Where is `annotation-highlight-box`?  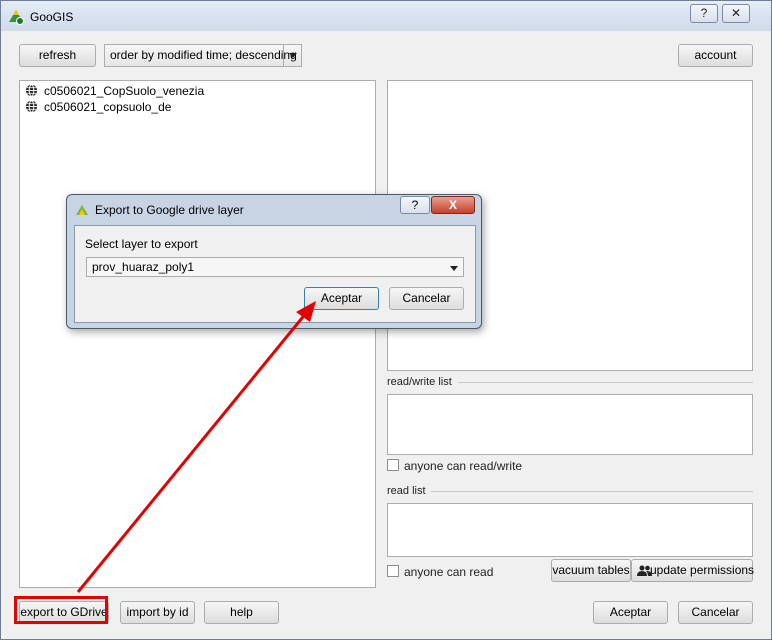
annotation-highlight-box is located at coordinates (61, 610).